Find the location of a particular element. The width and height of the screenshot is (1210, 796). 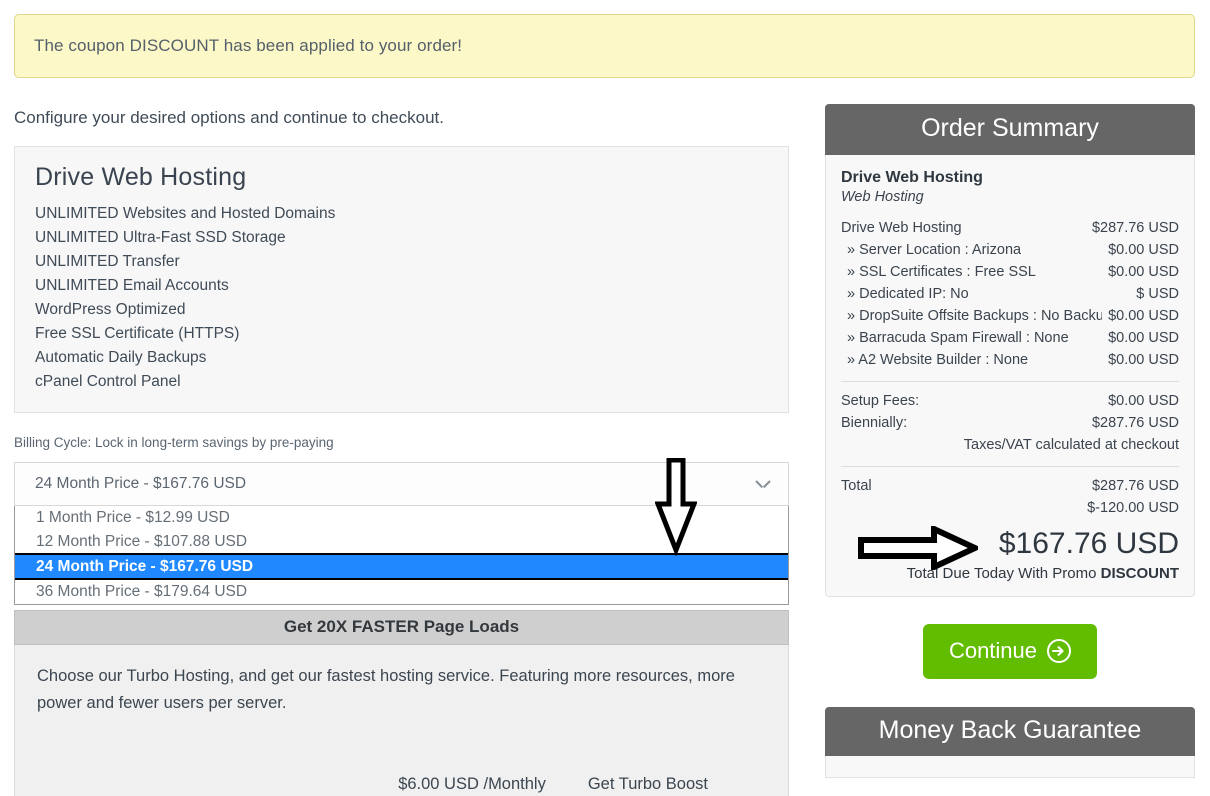

summary-line: Drive Web Hosting $287.76 USD is located at coordinates (1010, 228).